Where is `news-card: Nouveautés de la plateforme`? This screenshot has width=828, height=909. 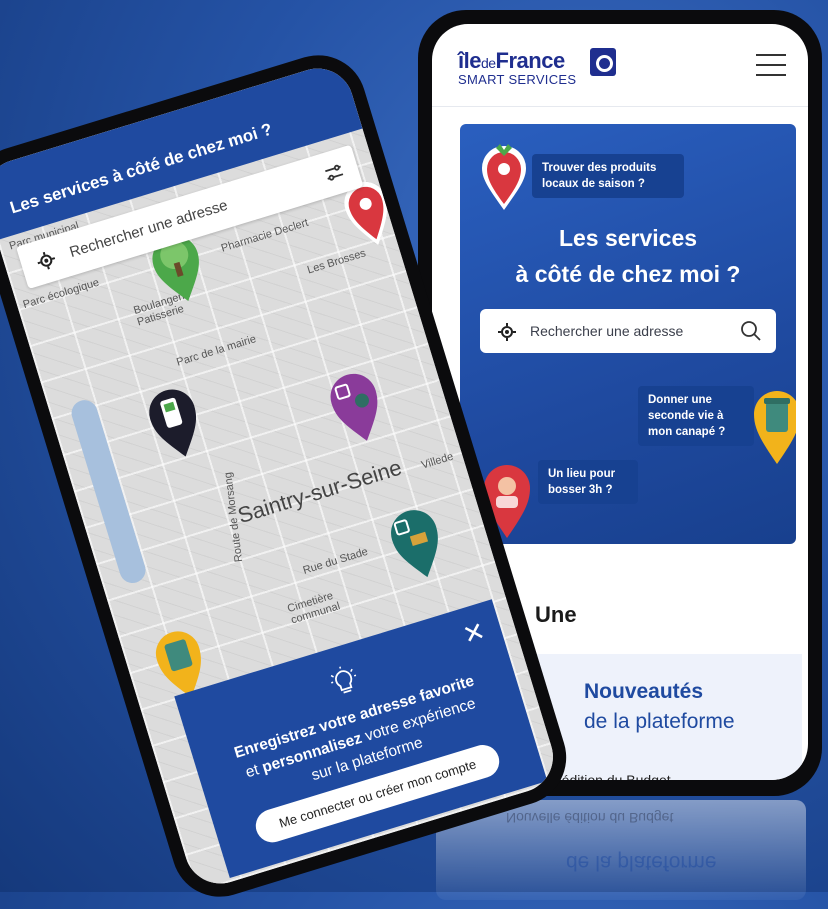 news-card: Nouveautés de la plateforme is located at coordinates (667, 717).